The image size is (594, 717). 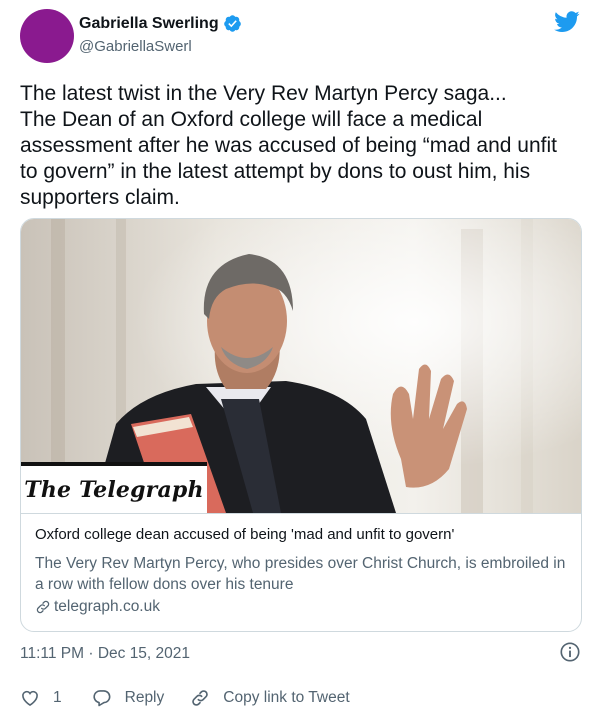 I want to click on publisher-logo: The Telegraph, so click(x=114, y=487).